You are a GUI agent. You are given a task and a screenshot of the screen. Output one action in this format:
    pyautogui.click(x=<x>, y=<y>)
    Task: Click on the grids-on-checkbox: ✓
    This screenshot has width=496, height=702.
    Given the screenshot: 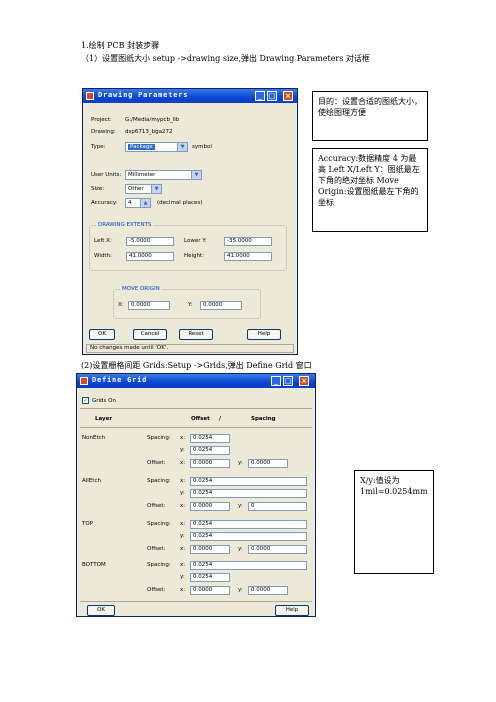 What is the action you would take?
    pyautogui.click(x=85, y=400)
    